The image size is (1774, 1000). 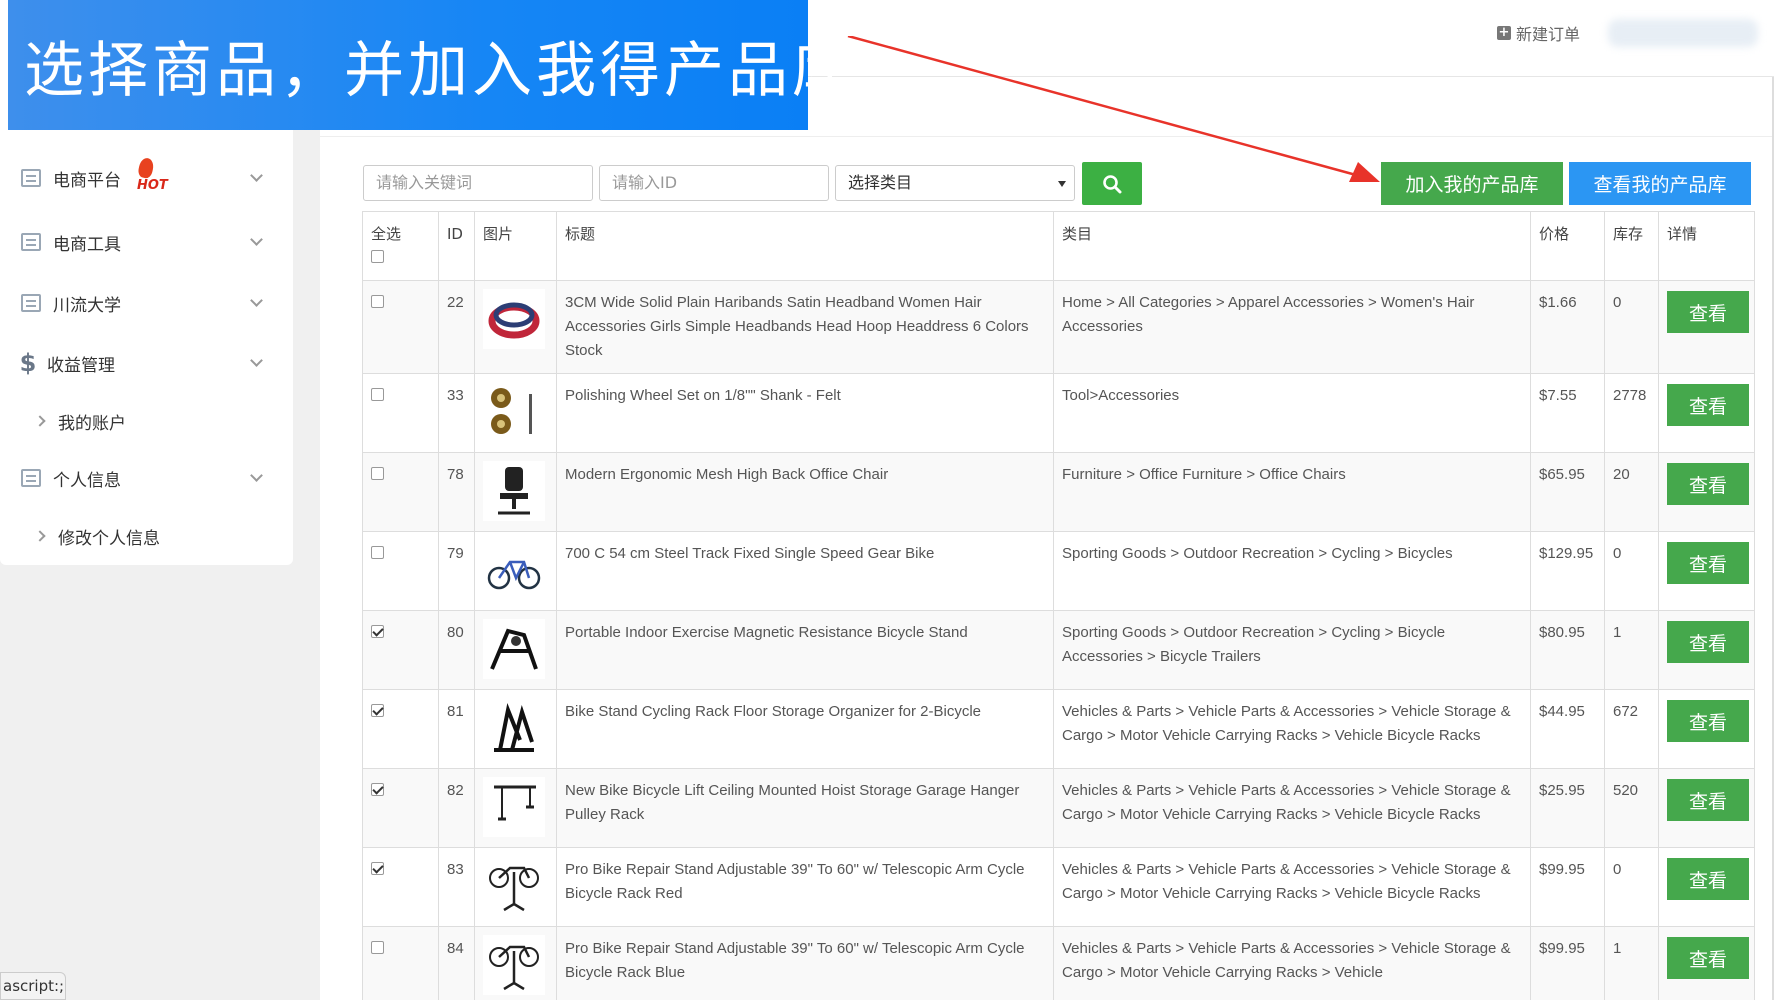 What do you see at coordinates (1113, 109) in the screenshot?
I see `annotation-arrow` at bounding box center [1113, 109].